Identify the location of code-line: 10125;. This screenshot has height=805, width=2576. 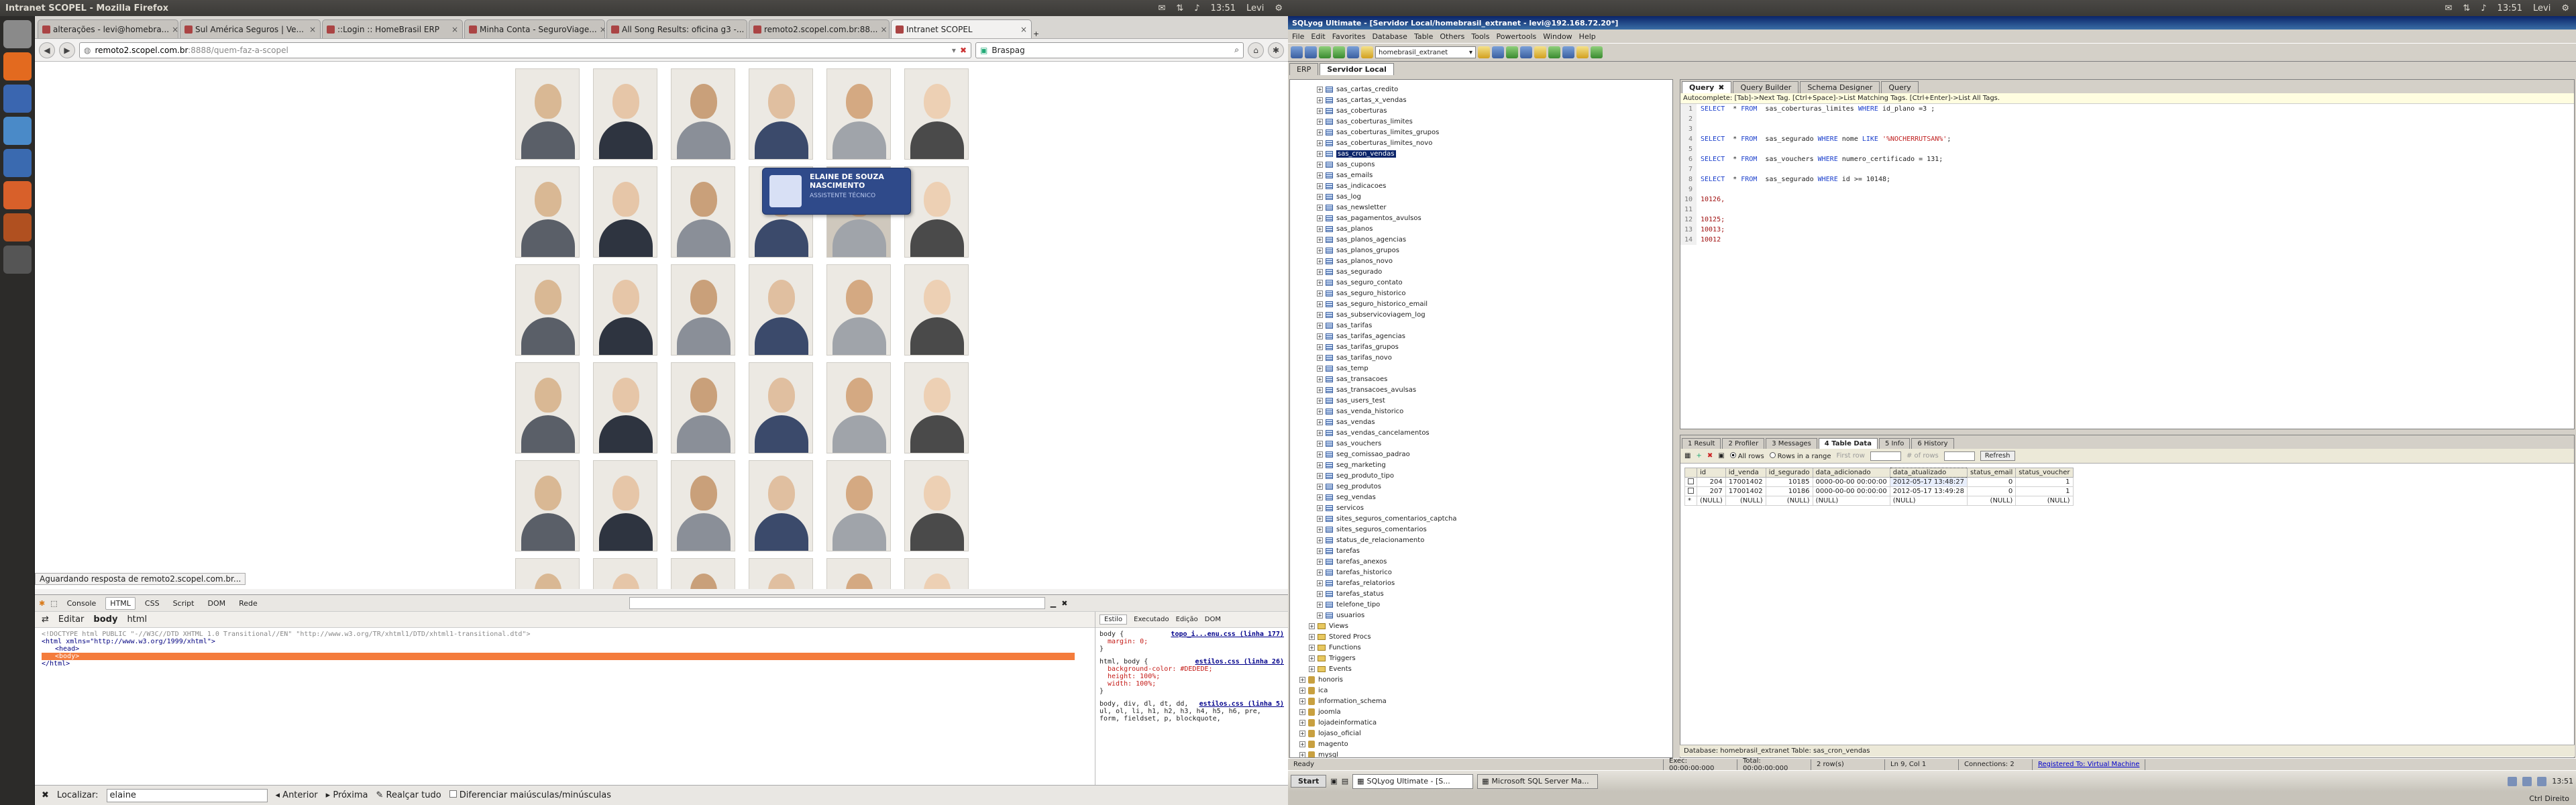
(2137, 220).